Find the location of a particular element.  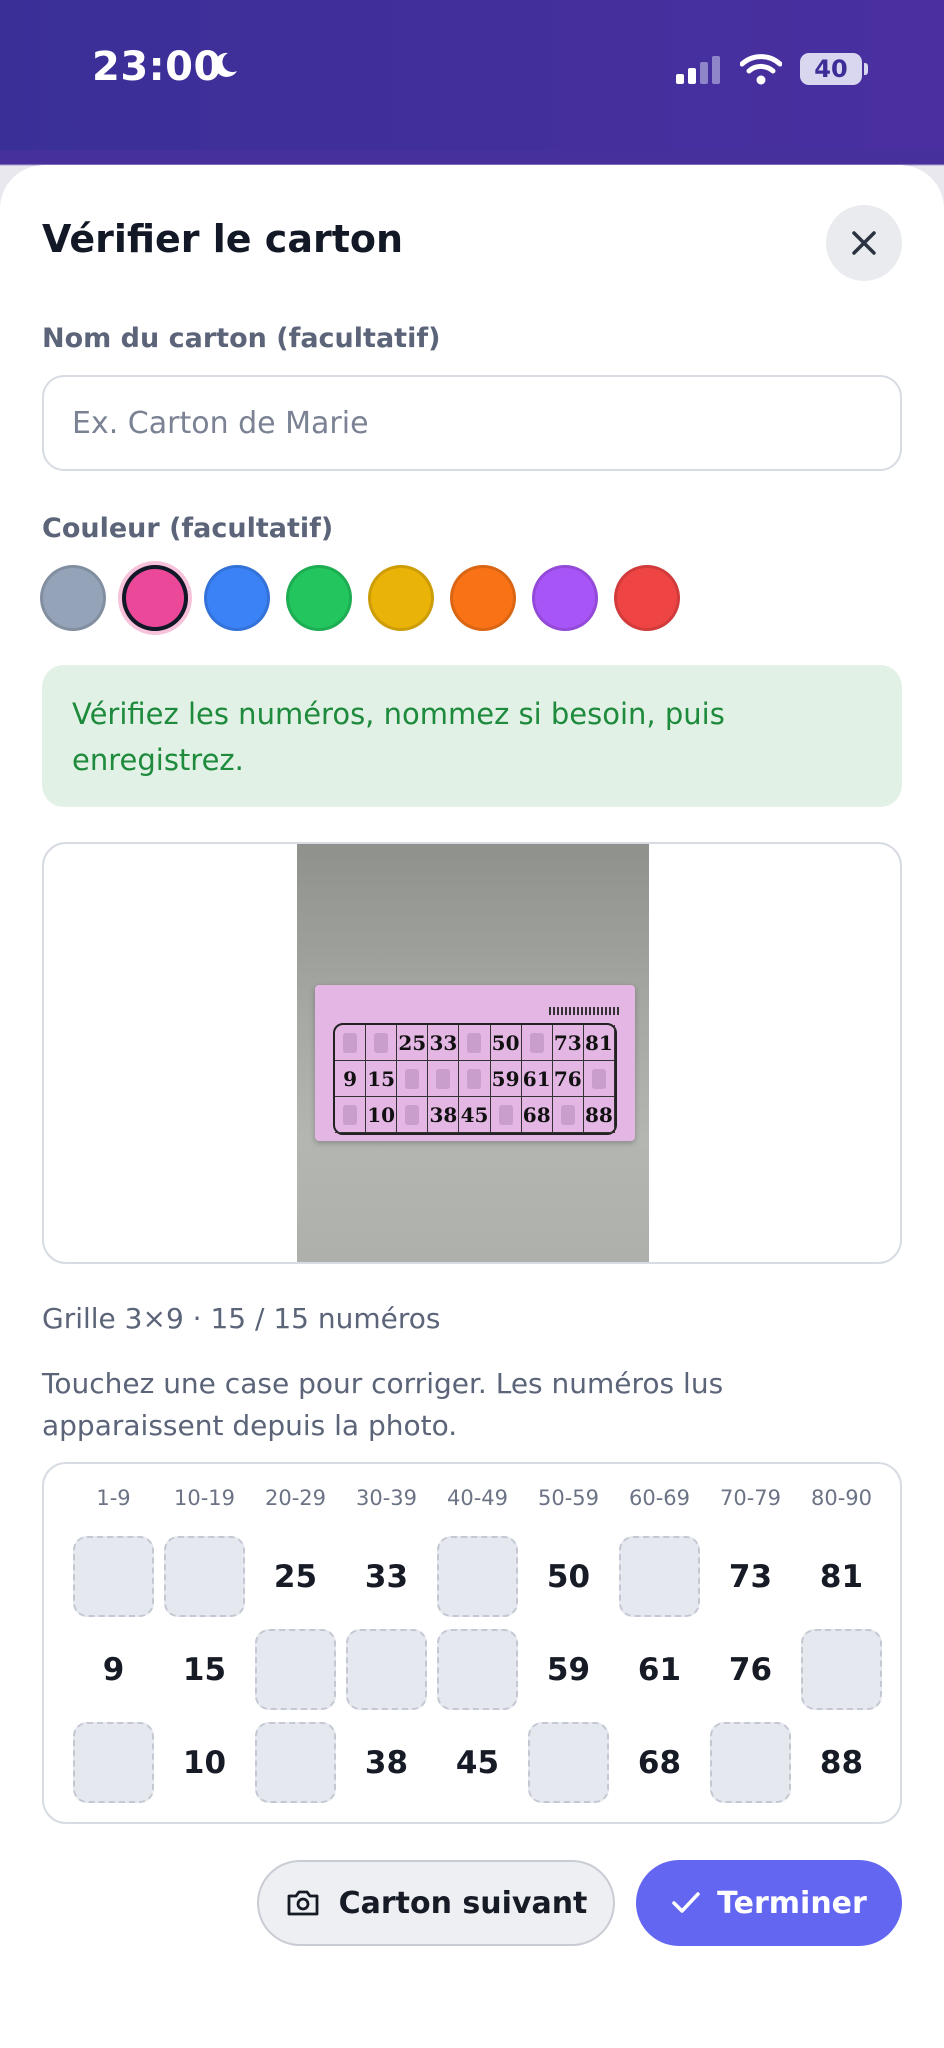

cellular-signal-icon is located at coordinates (700, 73).